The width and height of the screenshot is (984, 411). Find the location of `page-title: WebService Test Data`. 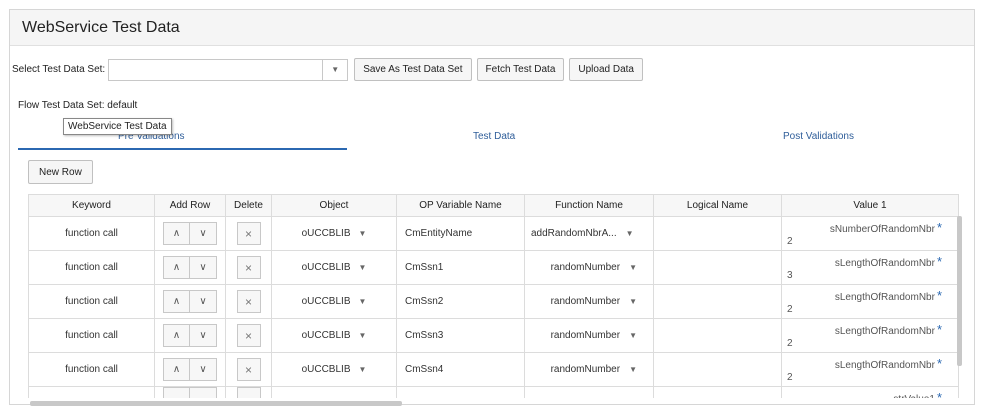

page-title: WebService Test Data is located at coordinates (101, 27).